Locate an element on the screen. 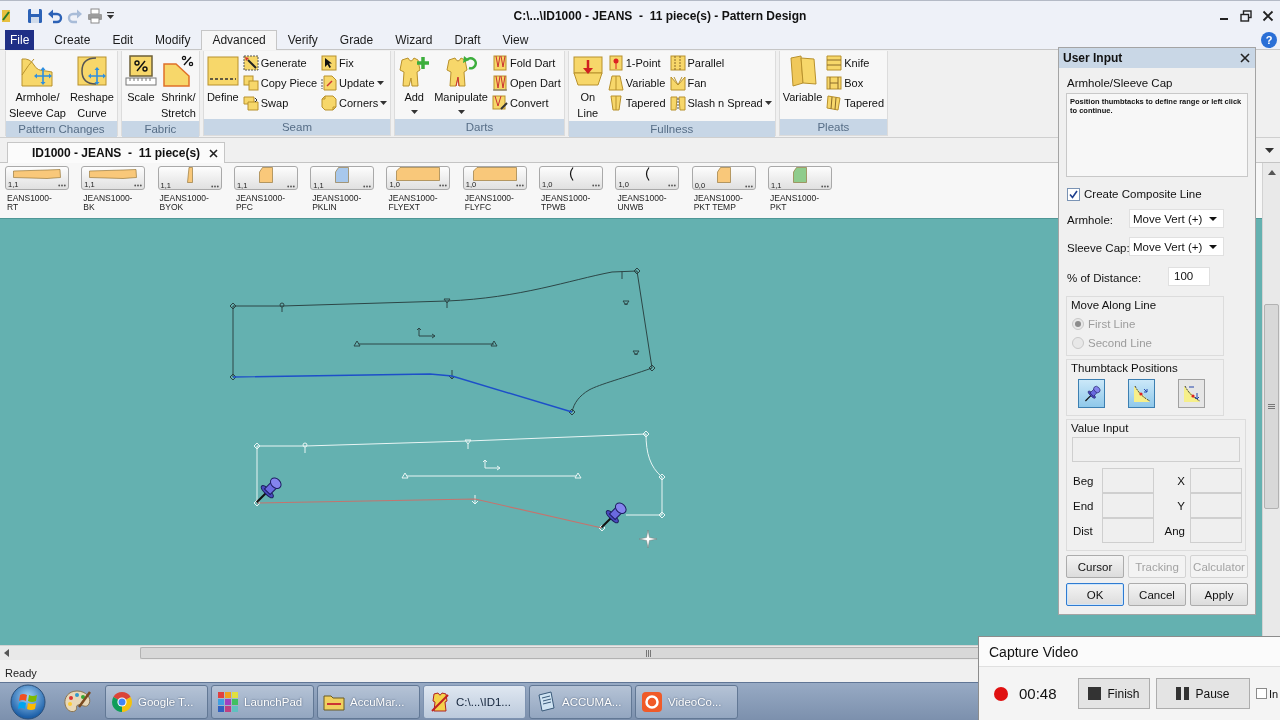 The width and height of the screenshot is (1280, 720). ribbon-button: Swap is located at coordinates (280, 103).